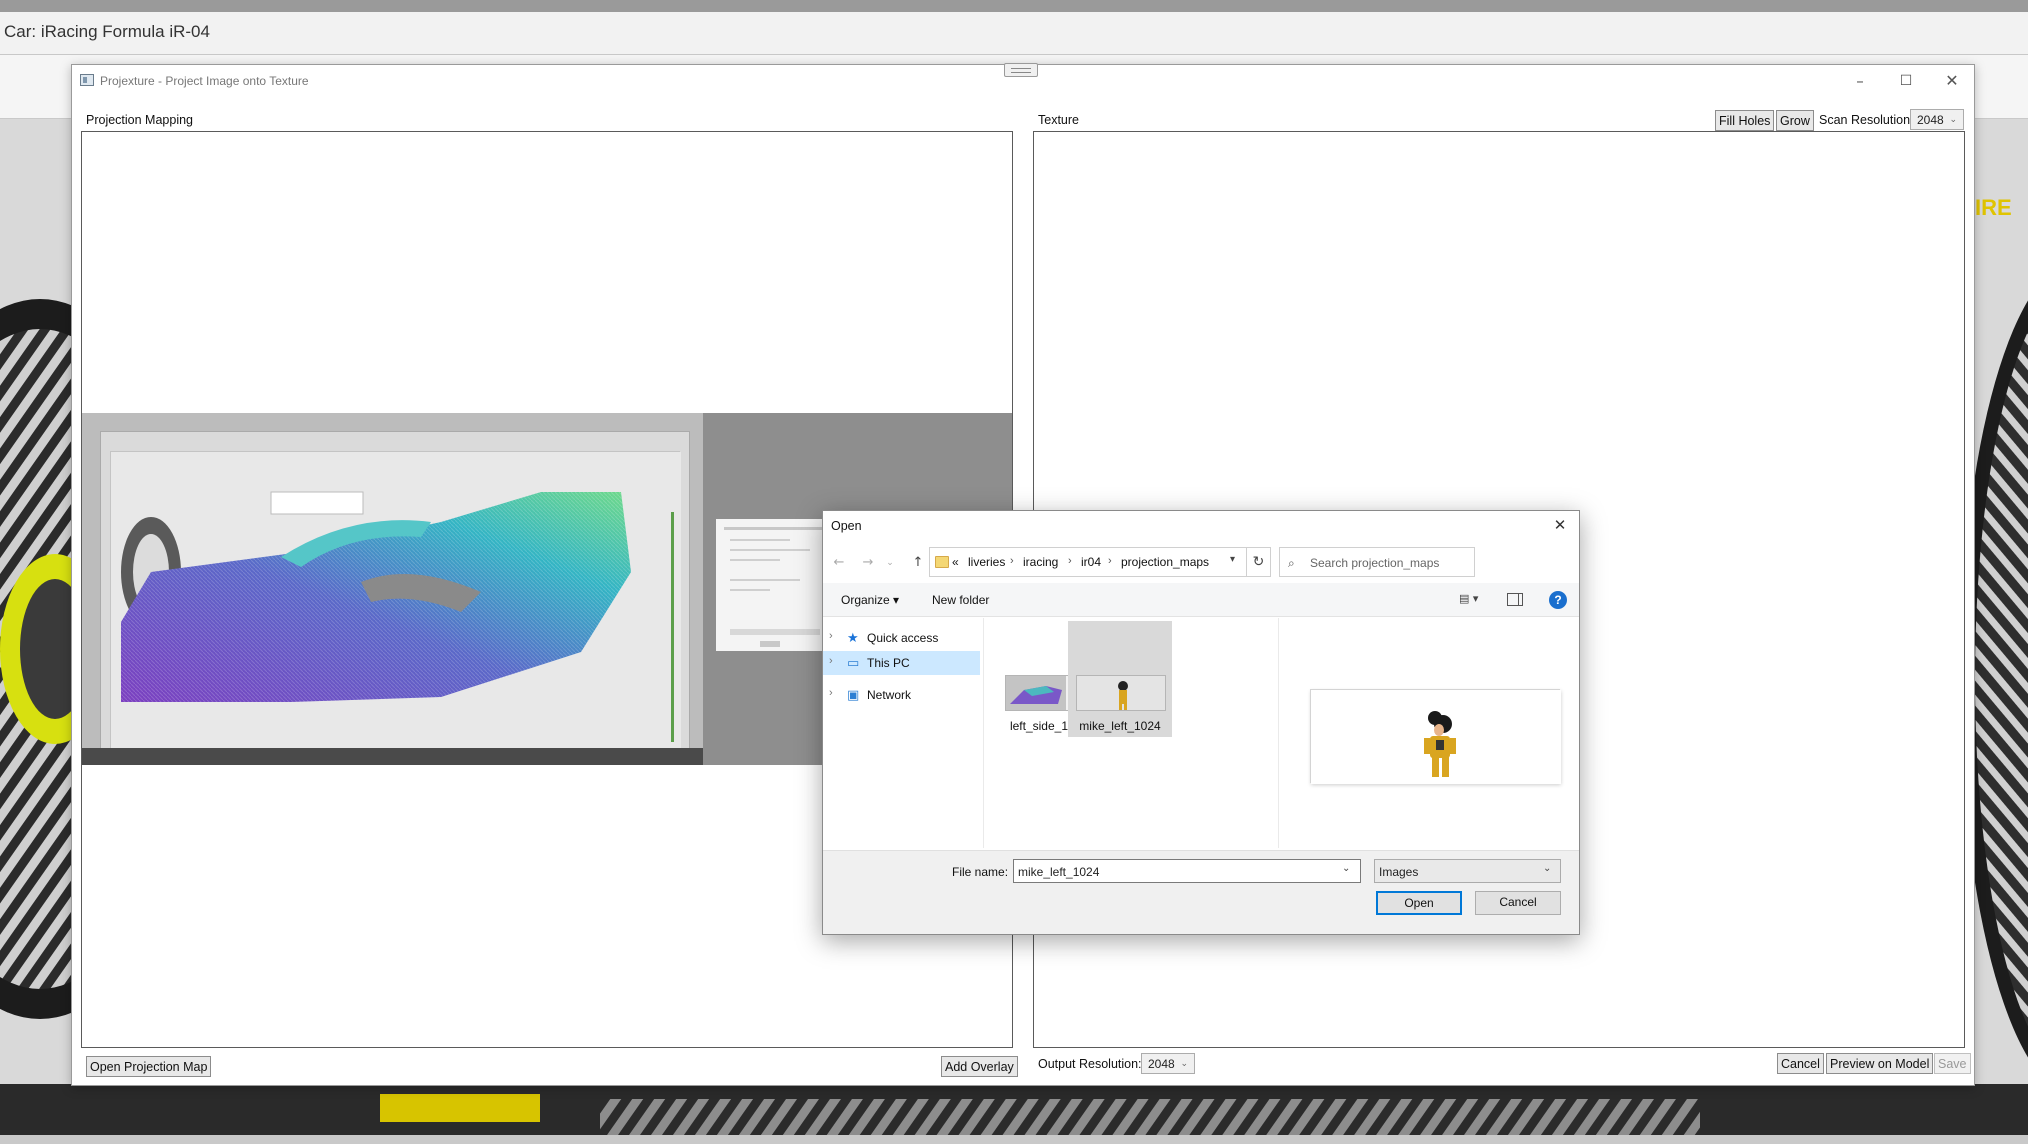  What do you see at coordinates (1952, 1063) in the screenshot?
I see `save-button: Save` at bounding box center [1952, 1063].